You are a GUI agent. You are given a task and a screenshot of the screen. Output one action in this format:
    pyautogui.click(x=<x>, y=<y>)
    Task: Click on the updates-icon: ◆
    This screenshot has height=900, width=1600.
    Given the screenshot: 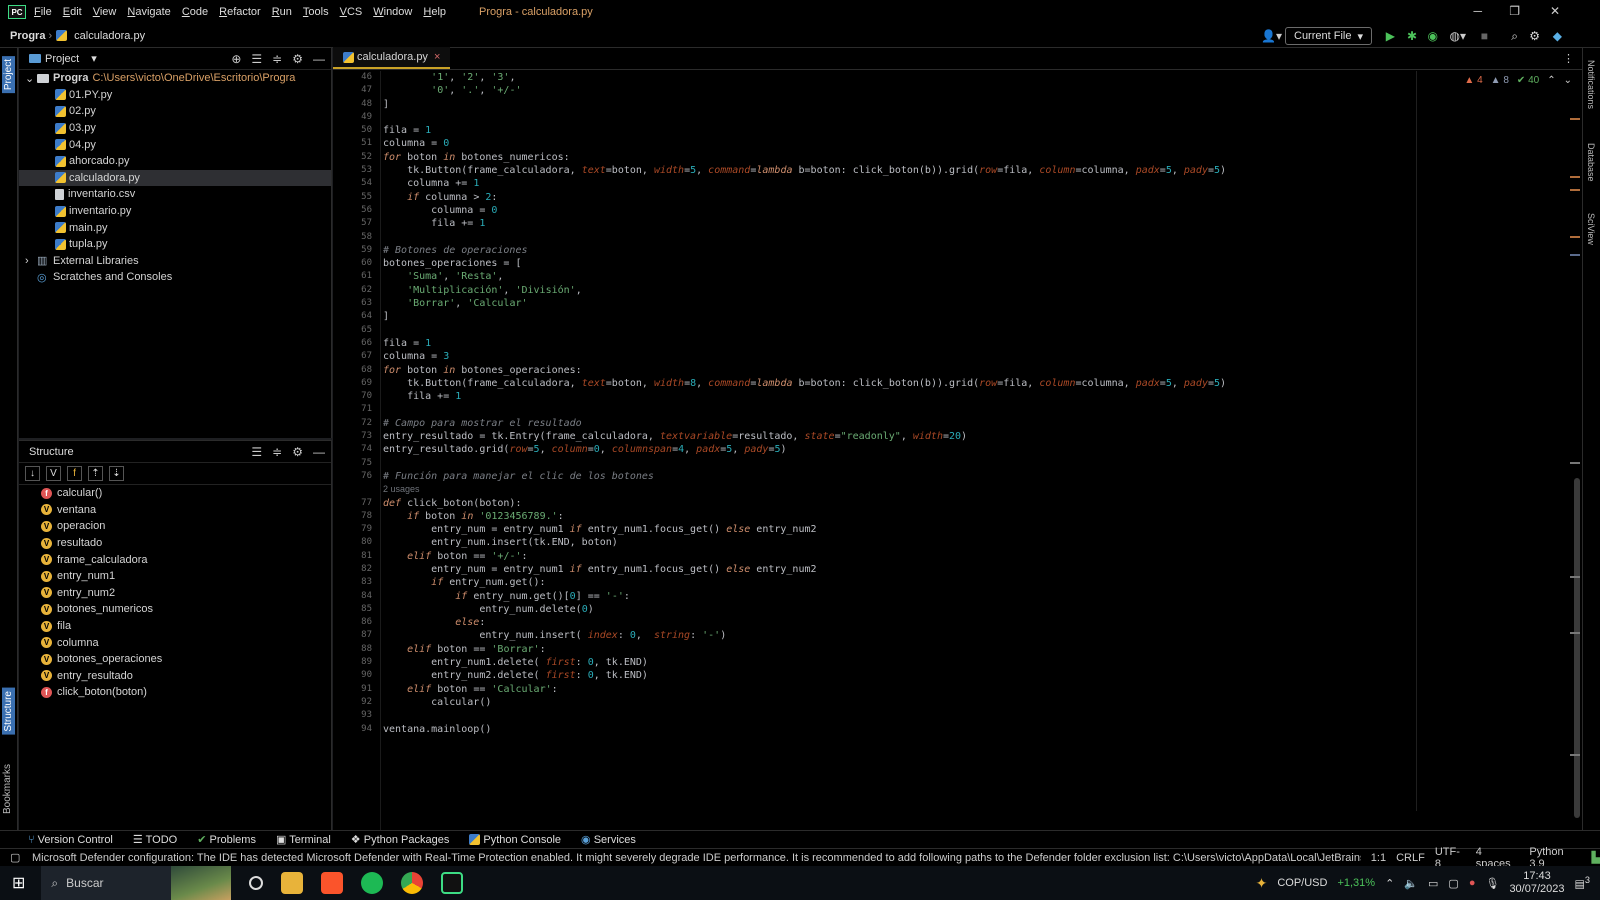 What is the action you would take?
    pyautogui.click(x=1557, y=36)
    